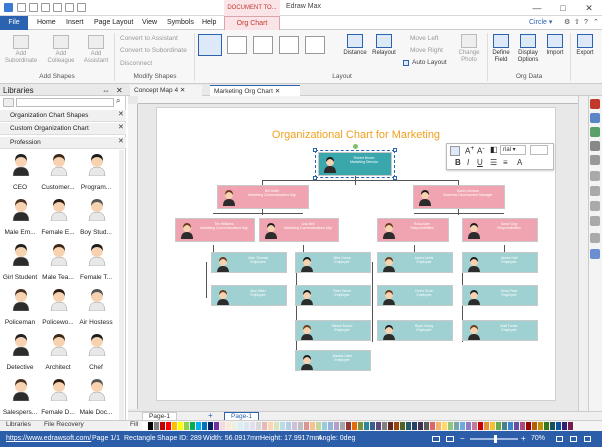 This screenshot has height=447, width=602. I want to click on move-right-button: Move Right, so click(426, 50).